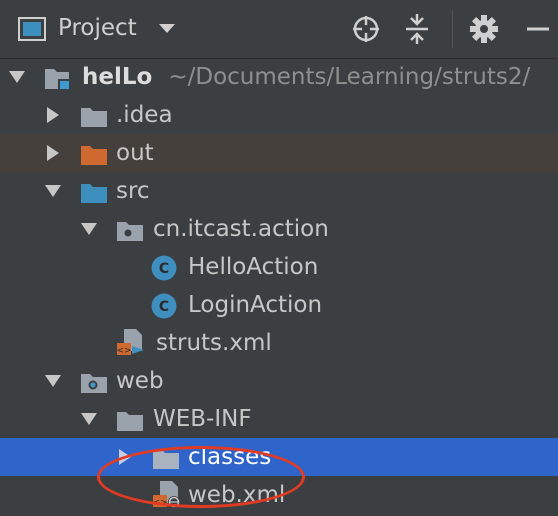  I want to click on locate-icon, so click(366, 29).